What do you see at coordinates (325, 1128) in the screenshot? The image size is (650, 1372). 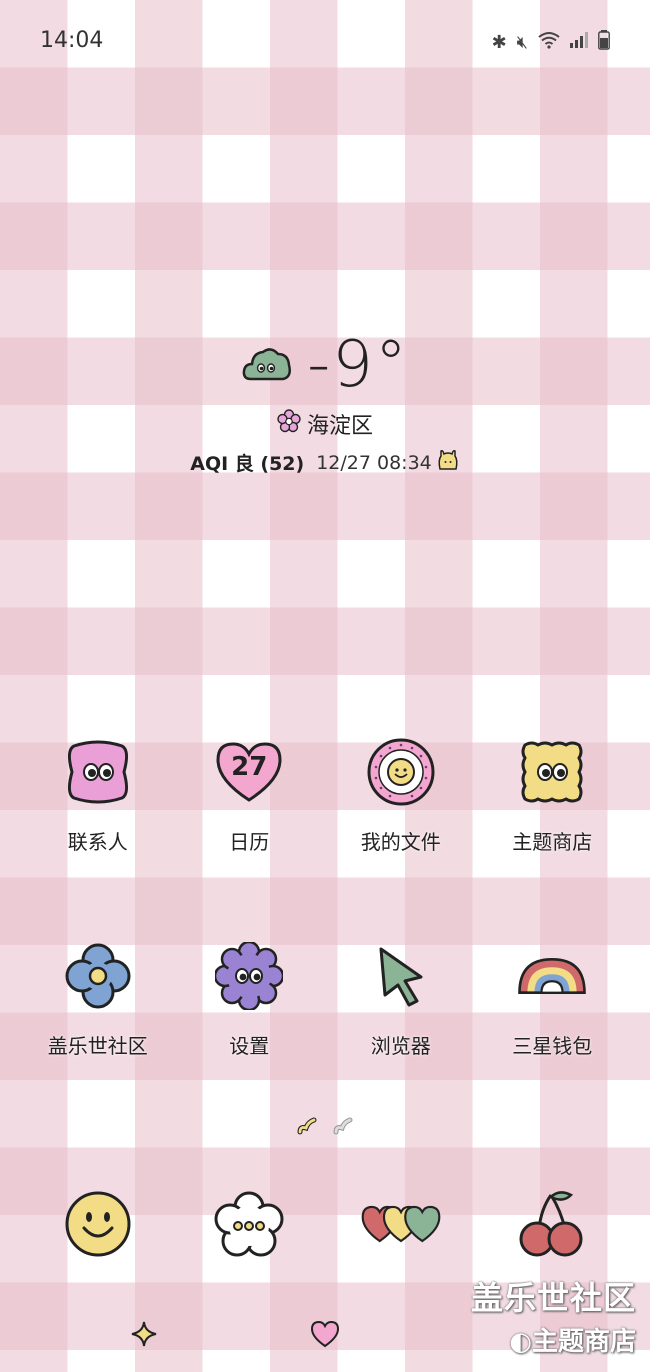 I see `page-indicator` at bounding box center [325, 1128].